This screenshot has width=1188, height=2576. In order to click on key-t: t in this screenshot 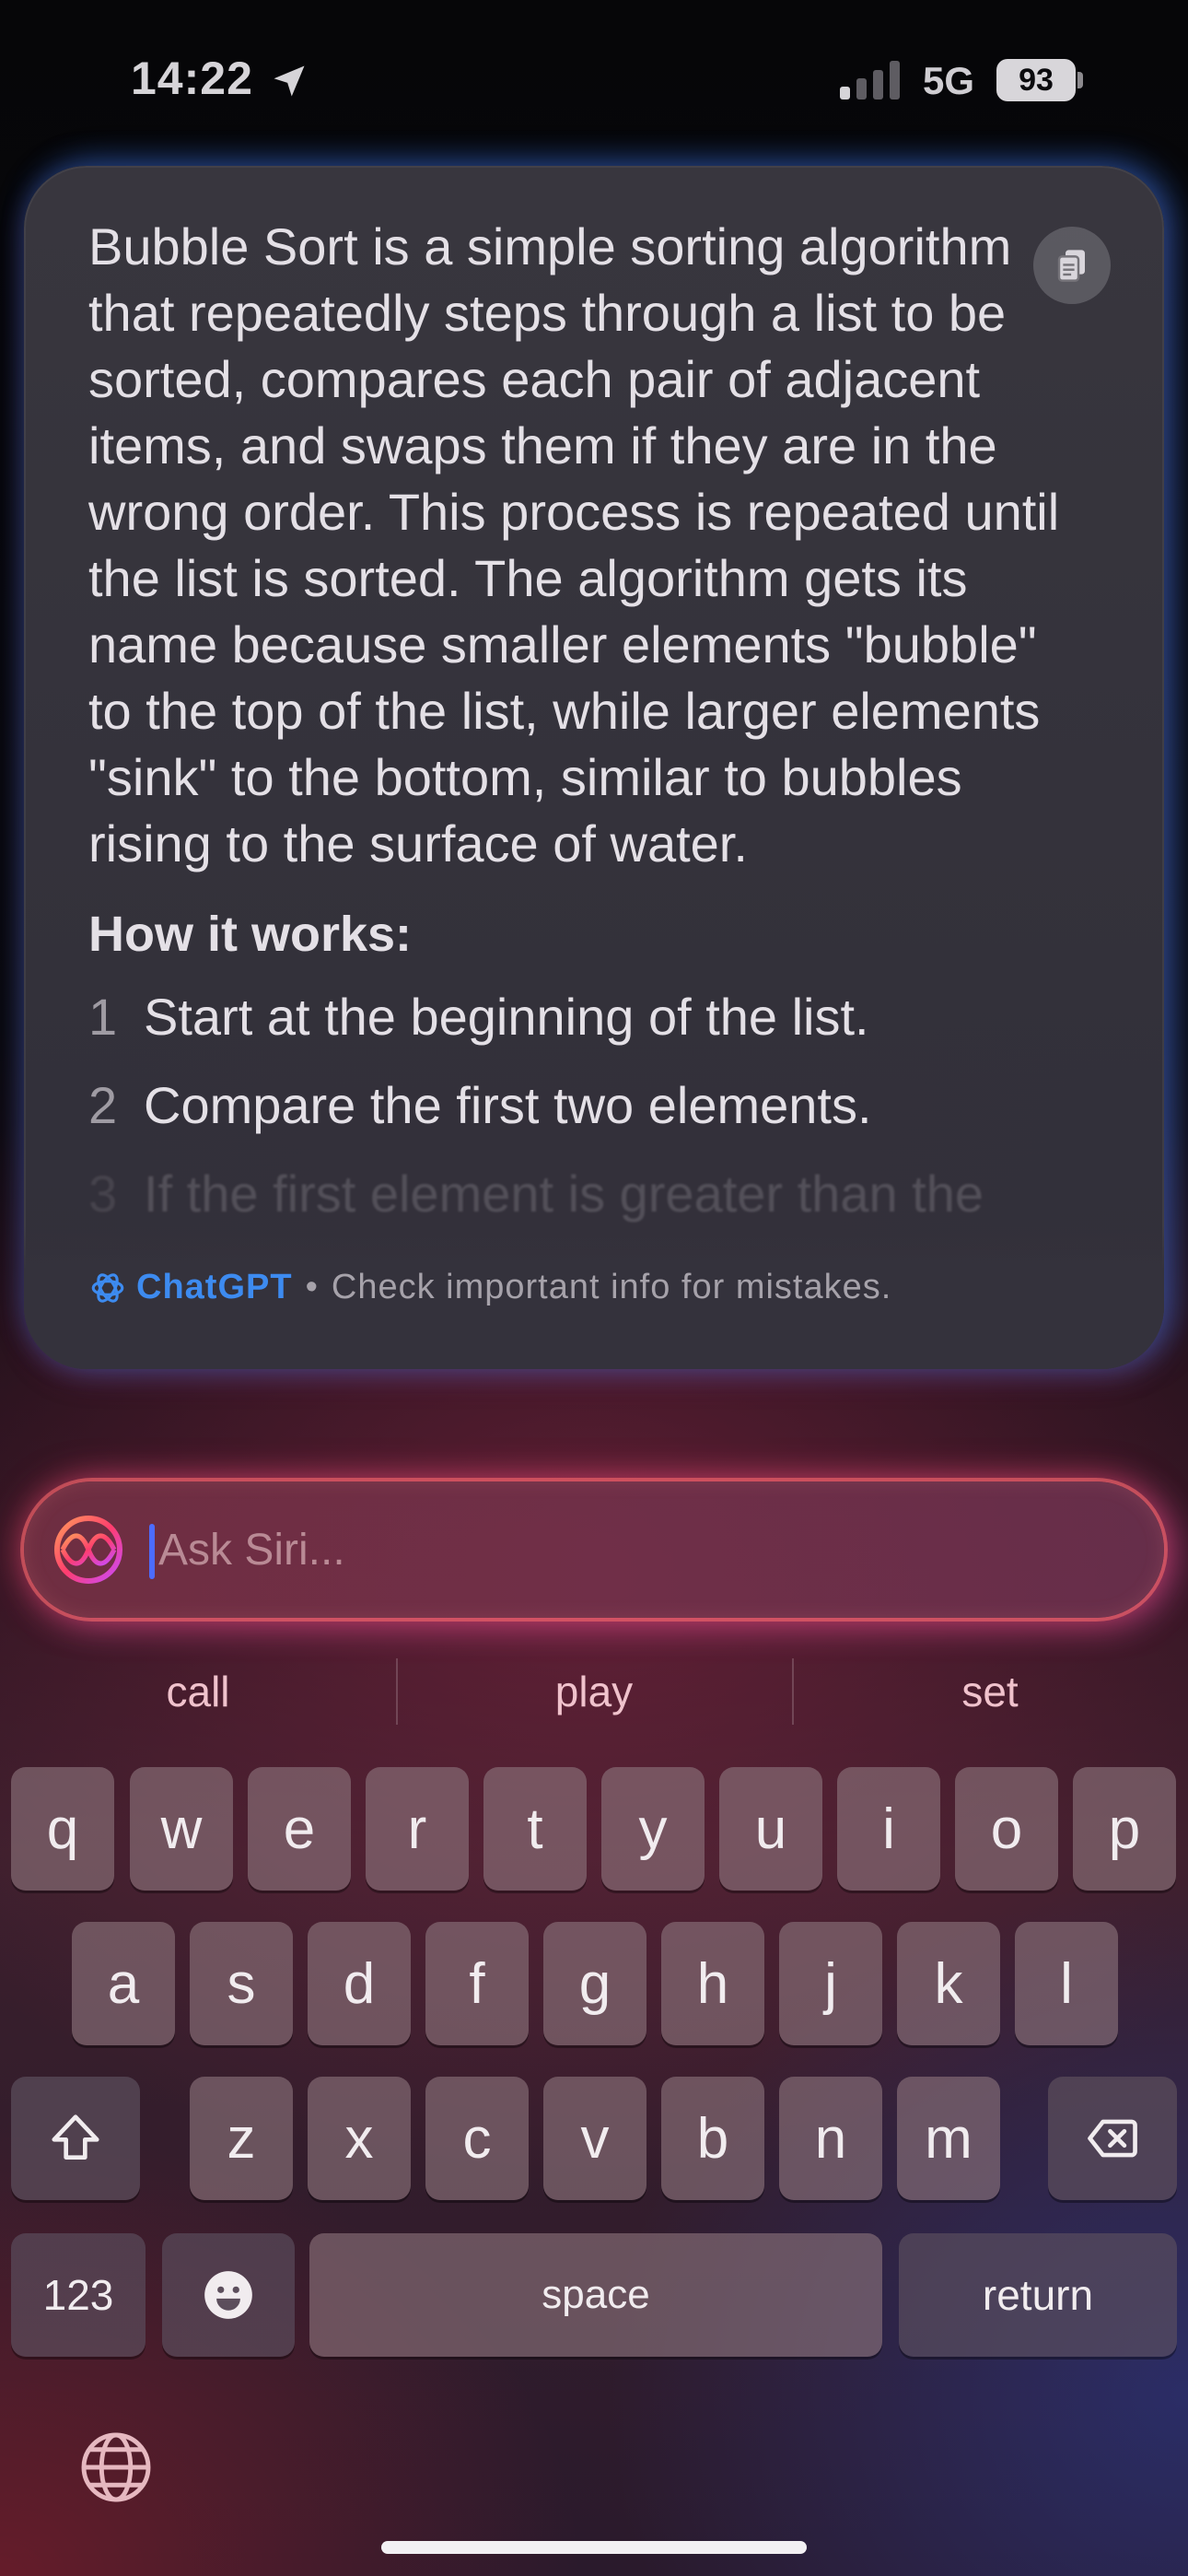, I will do `click(535, 1829)`.